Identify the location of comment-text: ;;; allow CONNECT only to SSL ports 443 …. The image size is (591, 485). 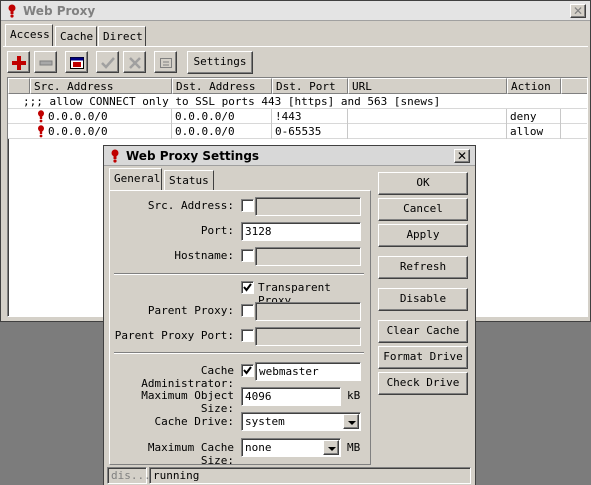
(232, 101).